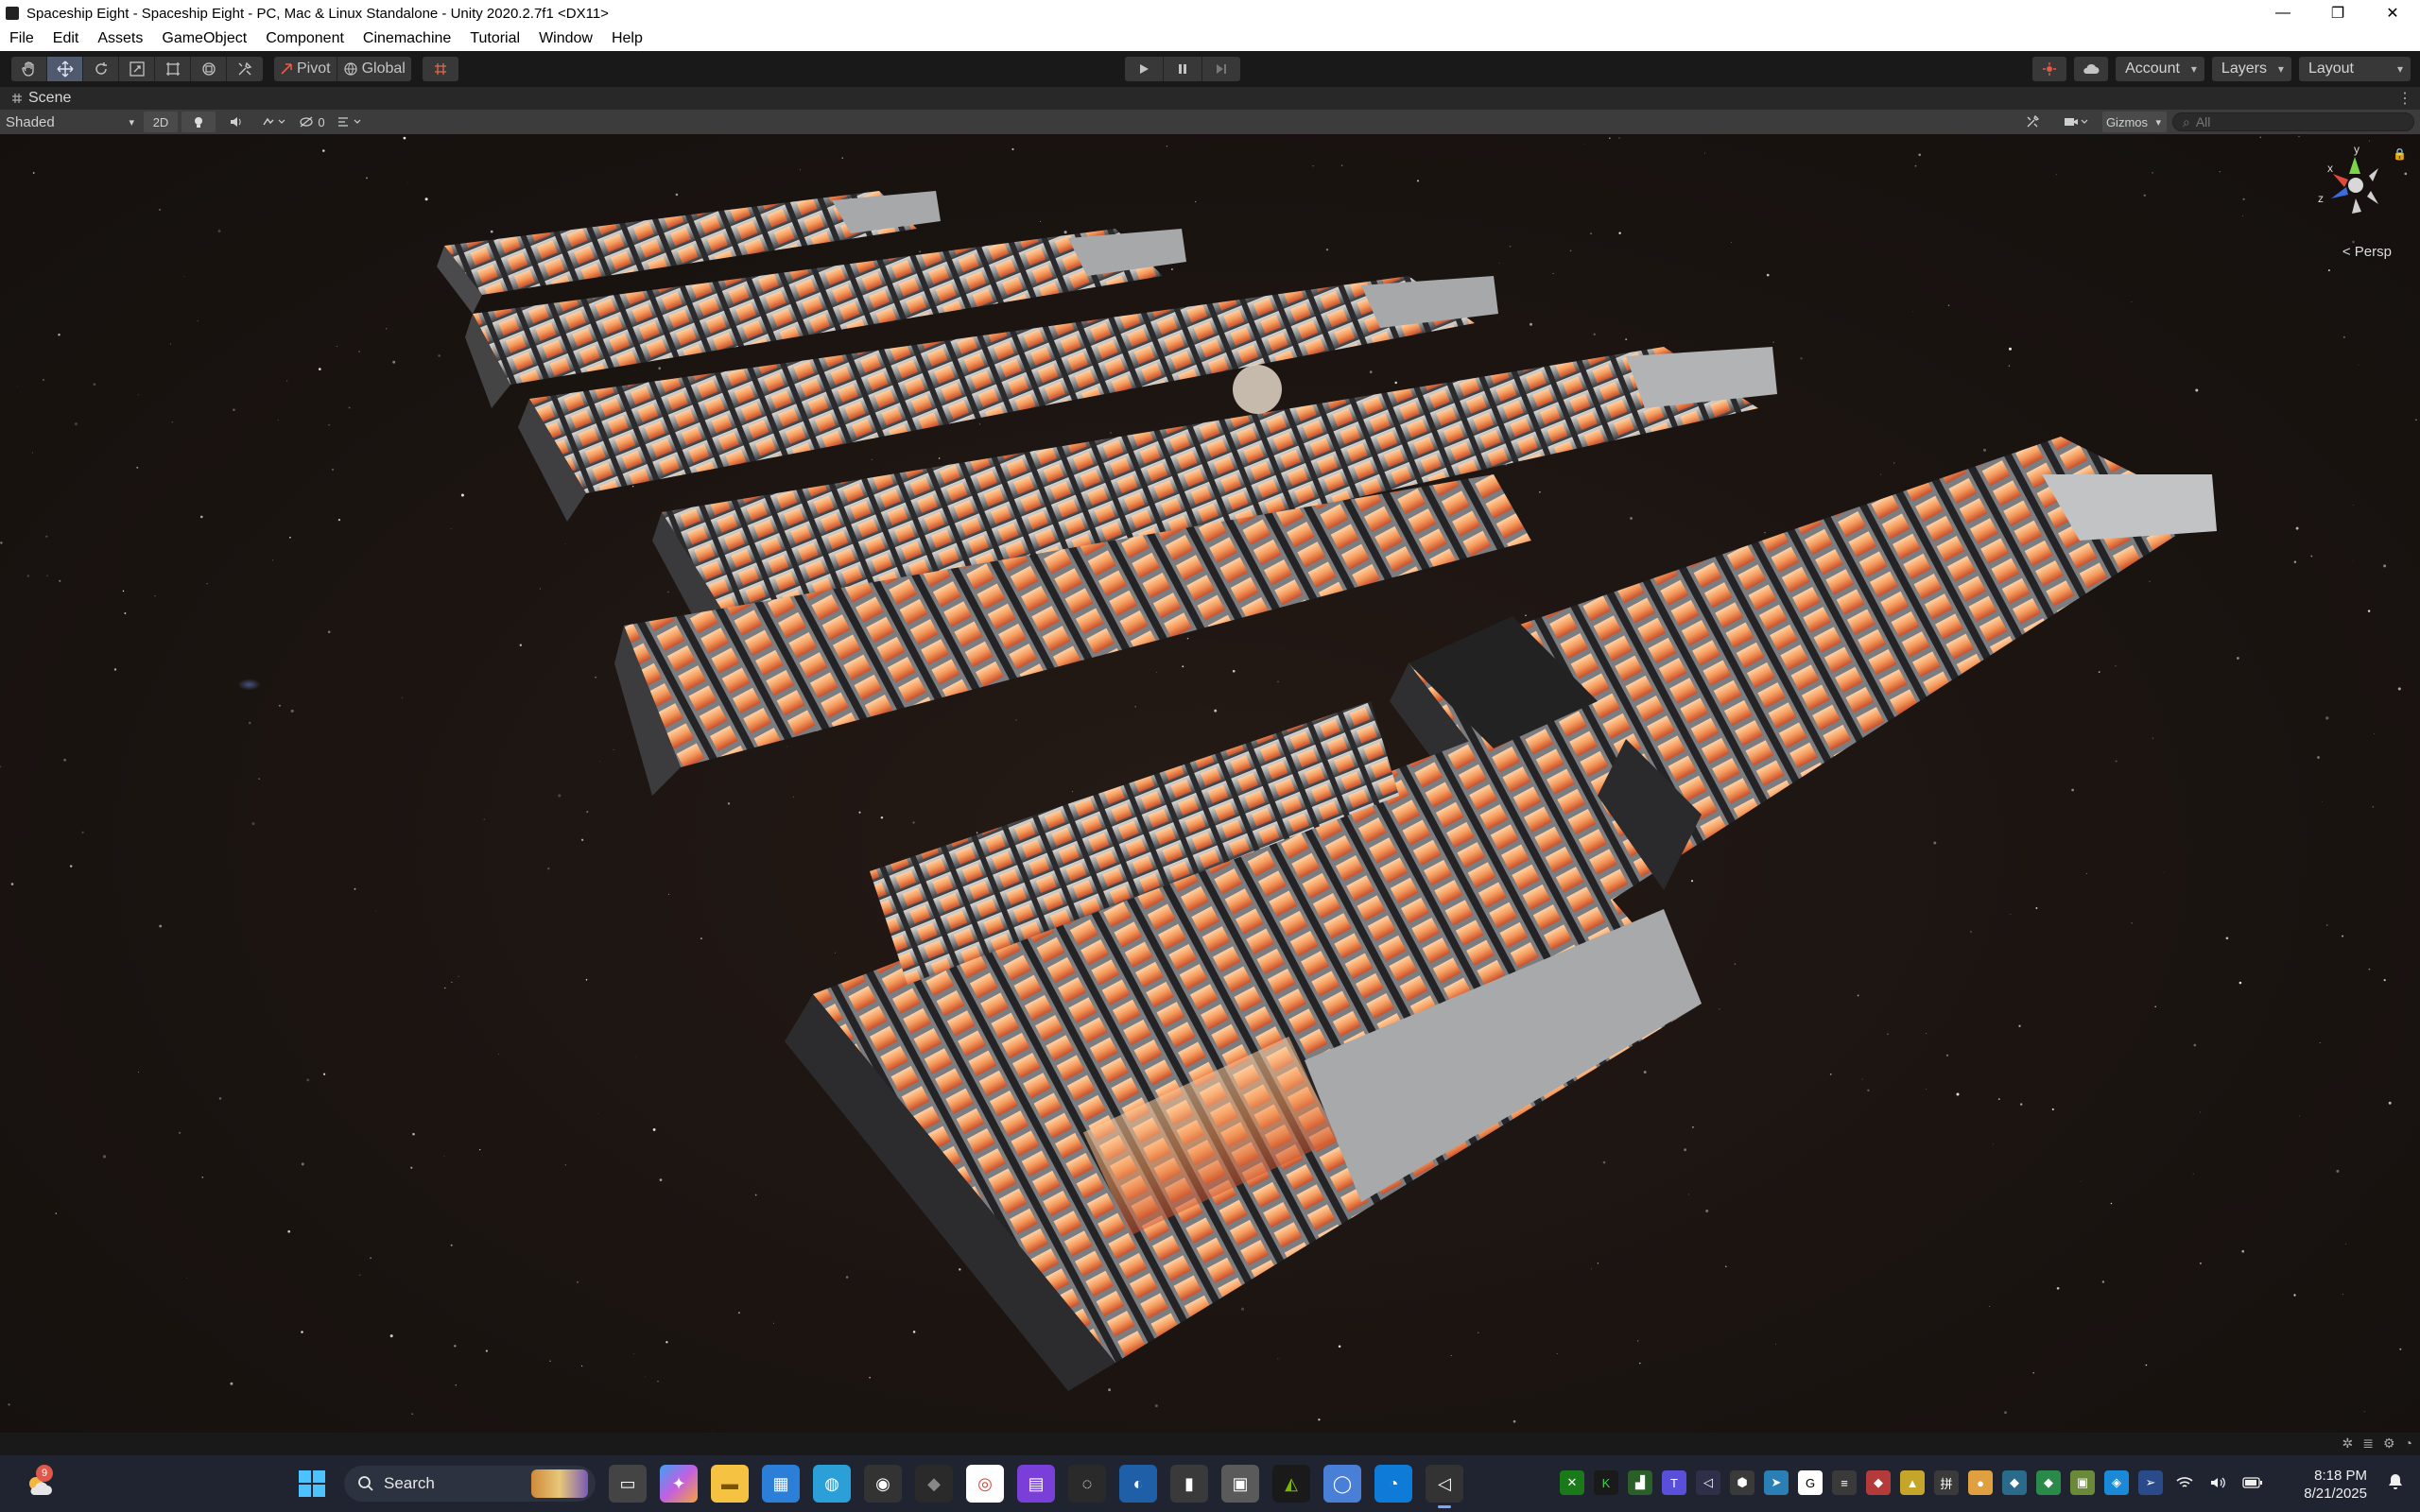 The image size is (2420, 1512). I want to click on unity-taskbar-icon: ◁, so click(1445, 1486).